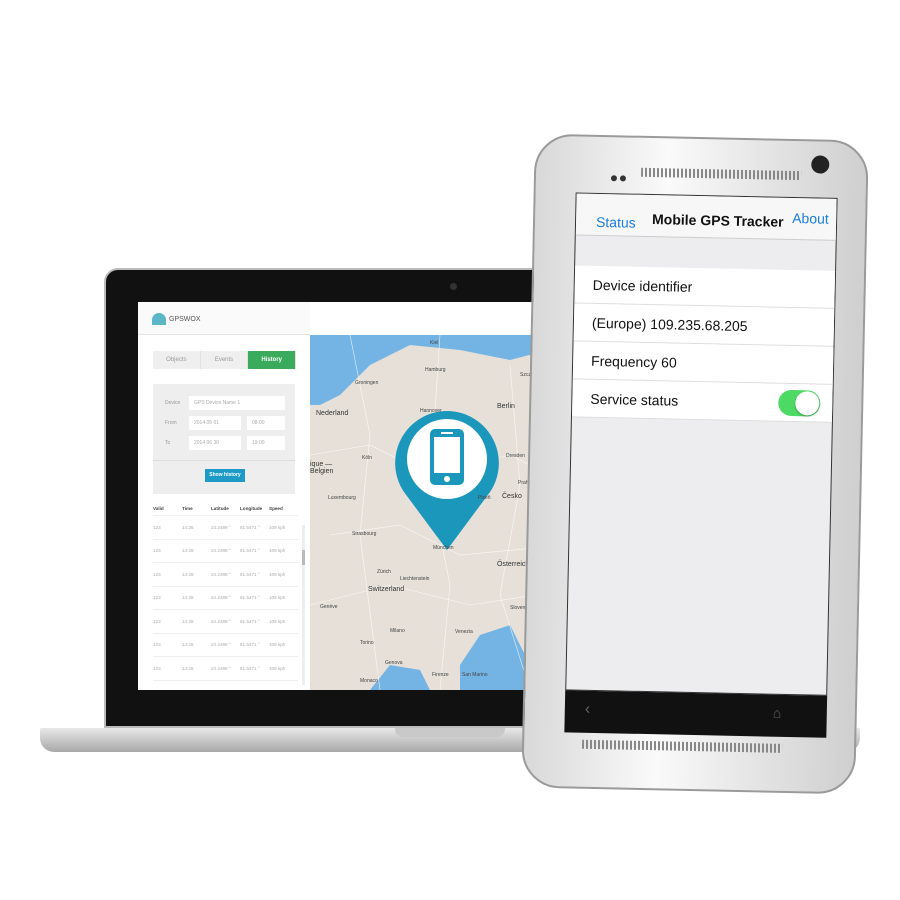 Image resolution: width=900 pixels, height=900 pixels. I want to click on from-time-select: 08:00, so click(266, 423).